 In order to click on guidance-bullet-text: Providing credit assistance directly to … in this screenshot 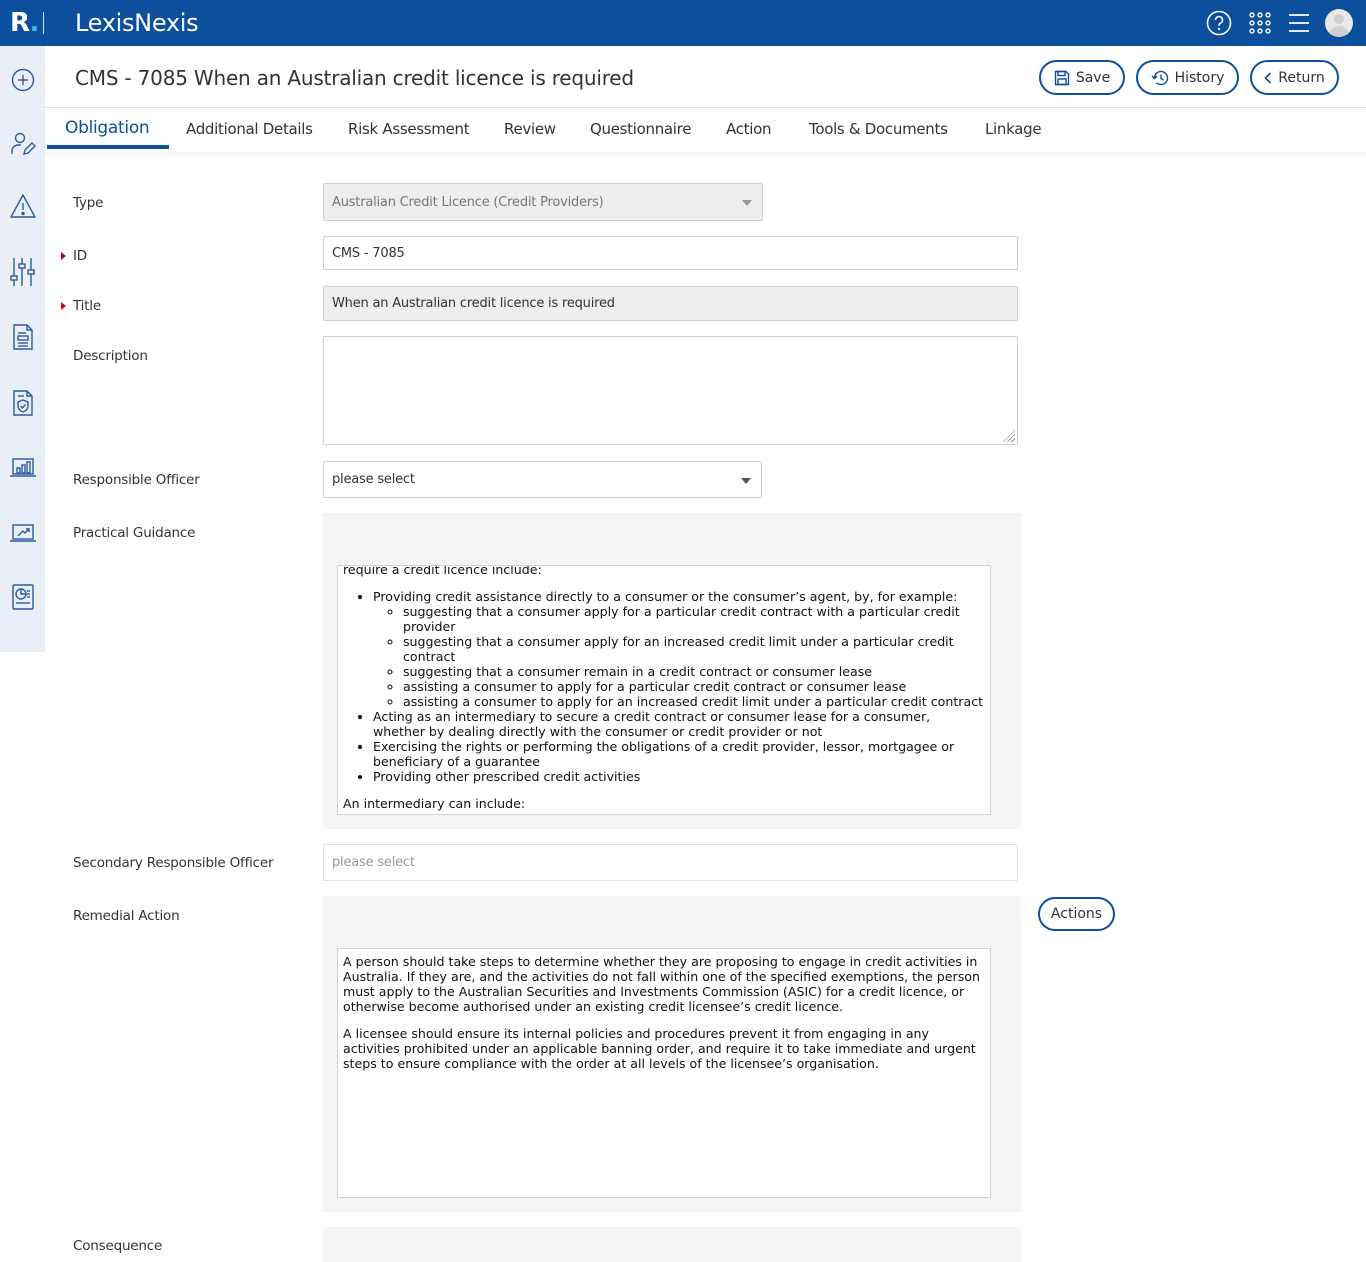, I will do `click(665, 596)`.